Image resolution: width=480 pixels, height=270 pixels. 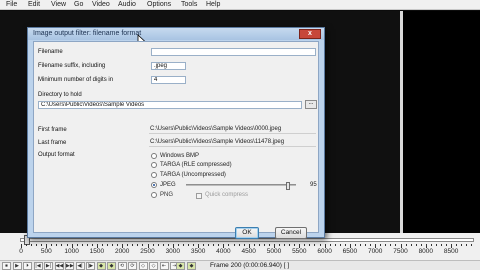 I want to click on menu-help: Help, so click(x=213, y=4).